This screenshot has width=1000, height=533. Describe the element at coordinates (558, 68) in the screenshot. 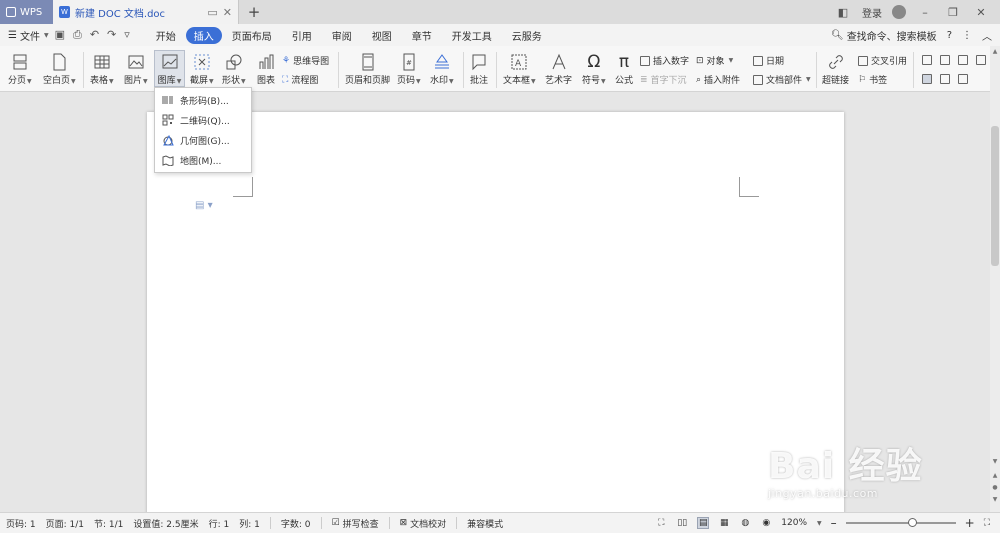

I see `wordart-button: 艺术字` at that location.